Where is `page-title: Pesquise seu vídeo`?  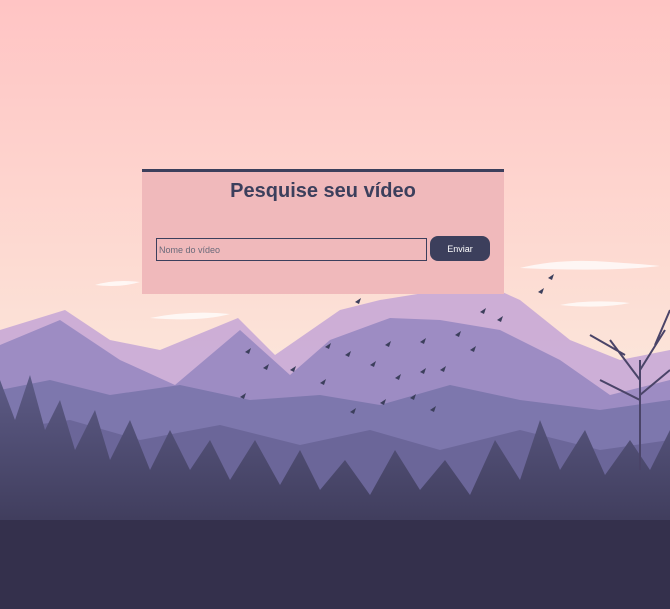 page-title: Pesquise seu vídeo is located at coordinates (323, 191).